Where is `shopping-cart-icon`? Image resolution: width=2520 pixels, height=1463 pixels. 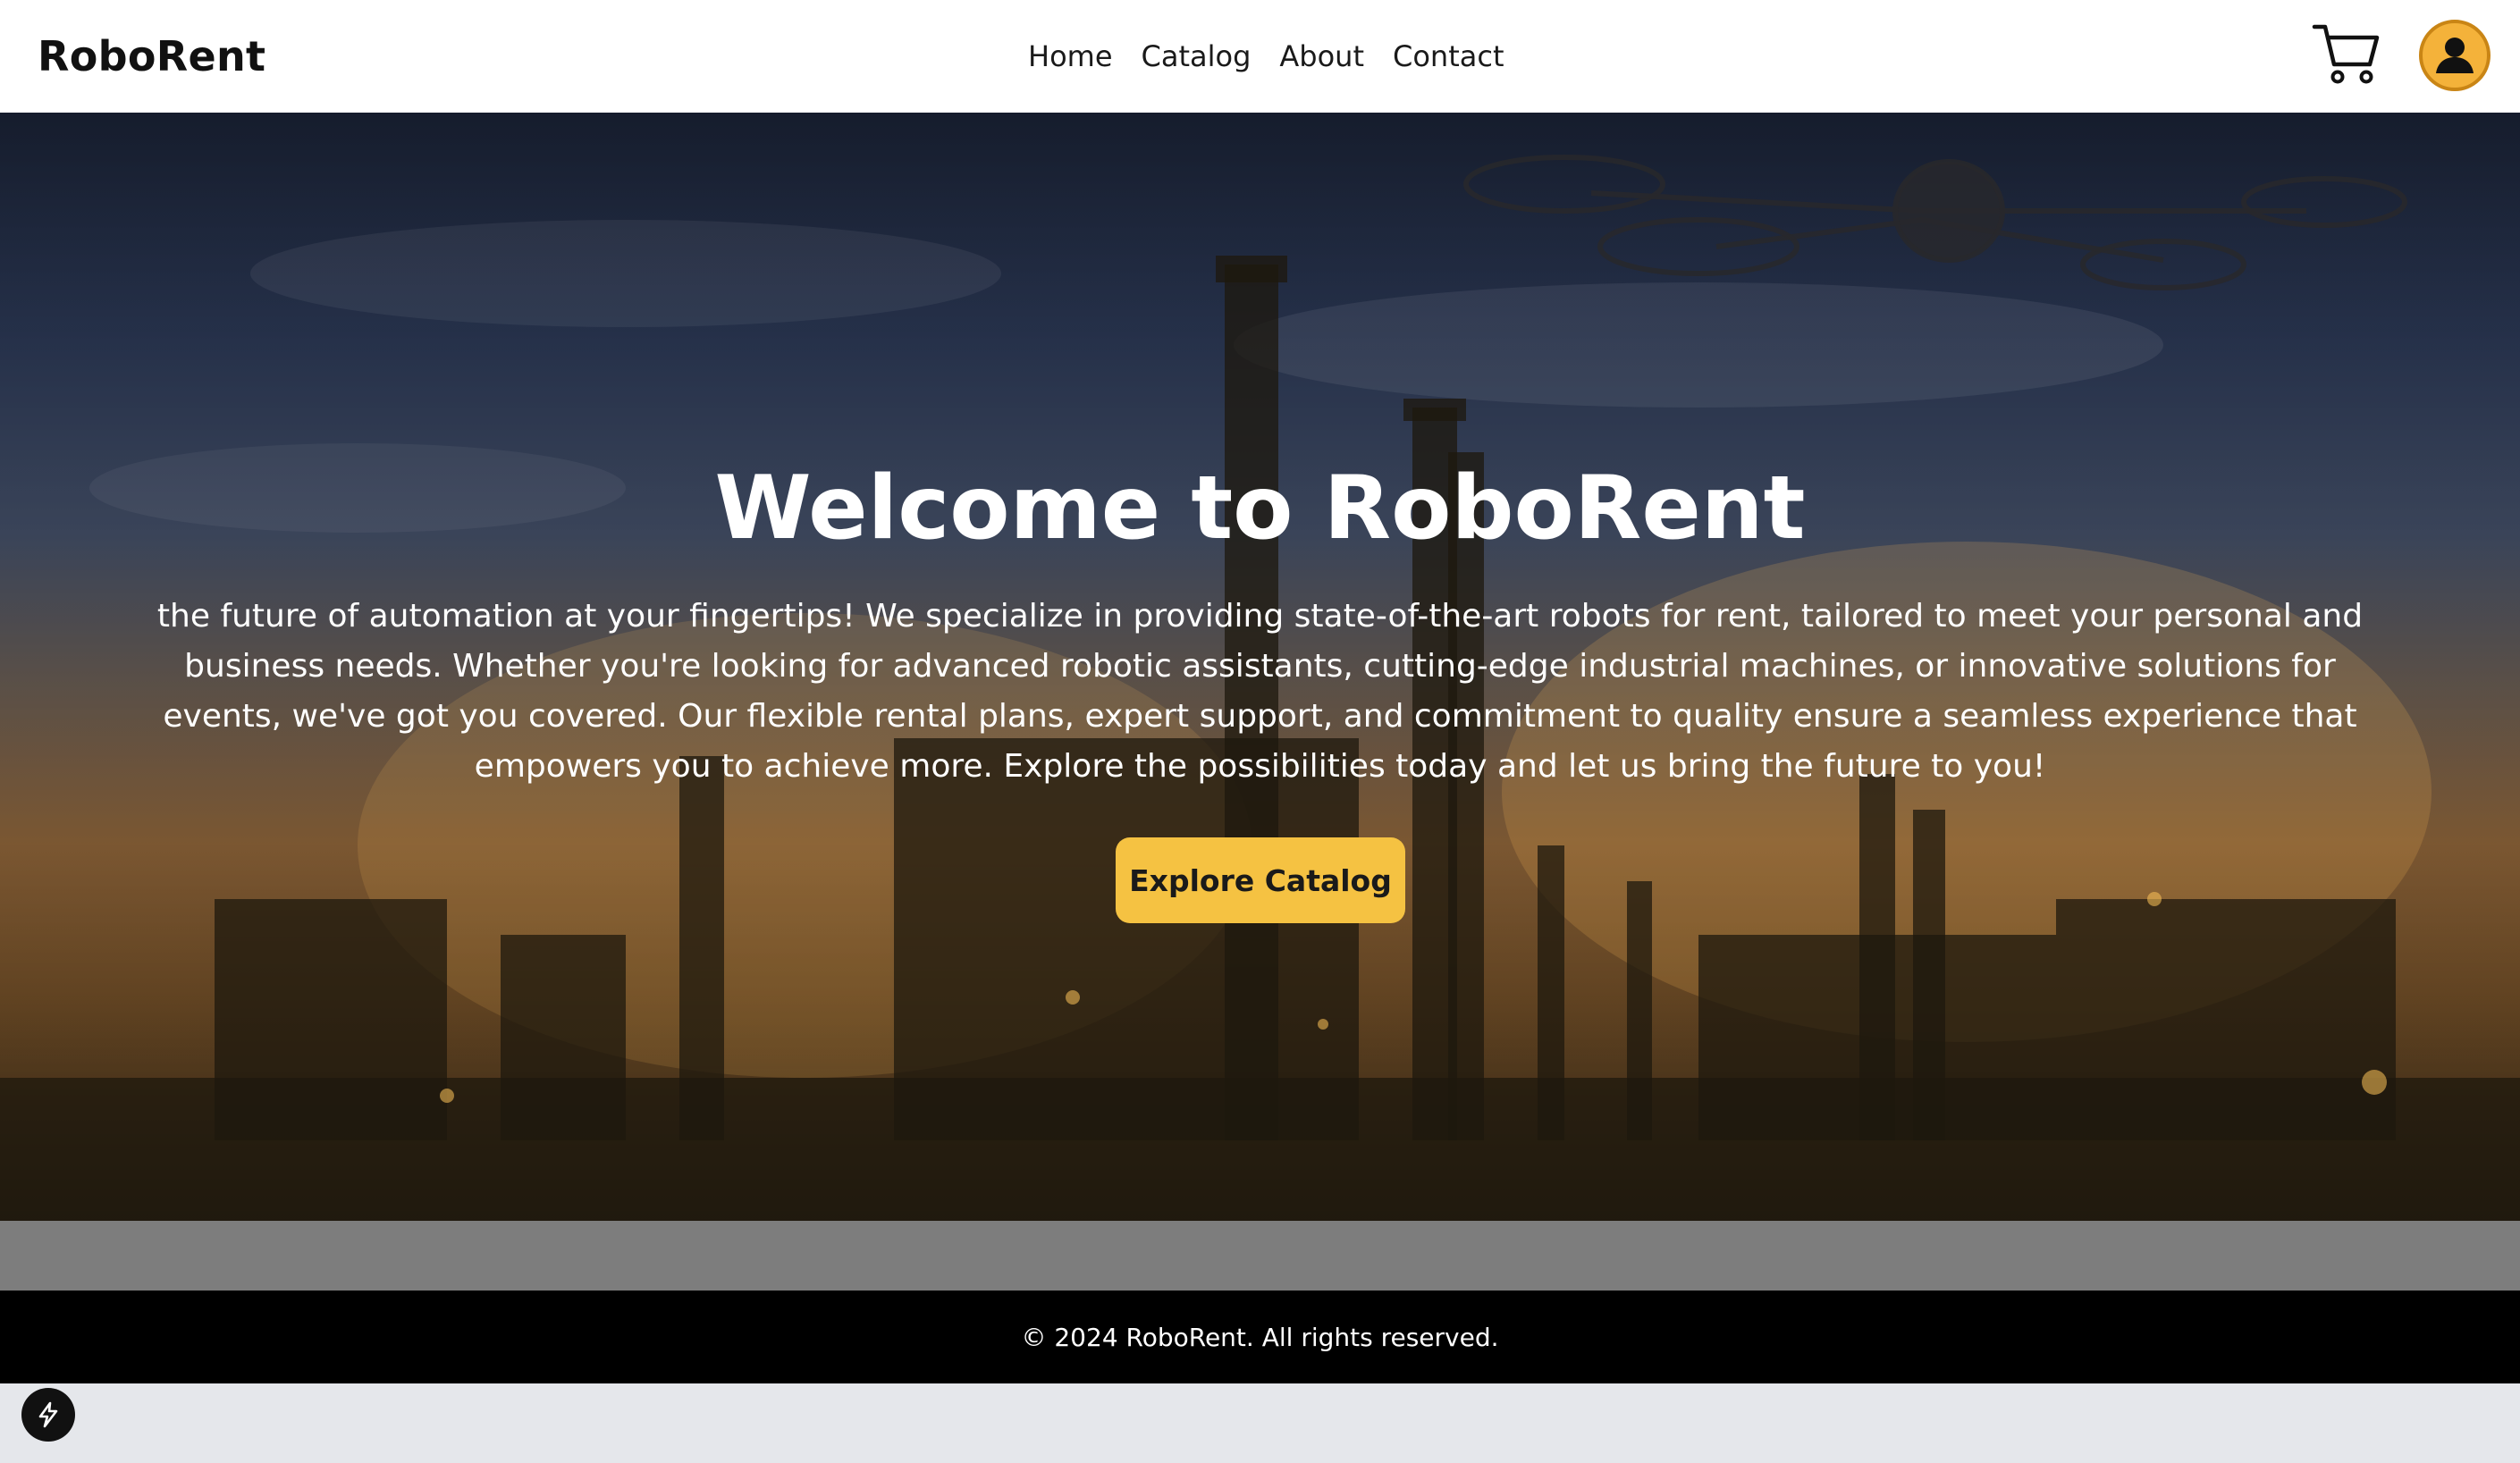
shopping-cart-icon is located at coordinates (2346, 54).